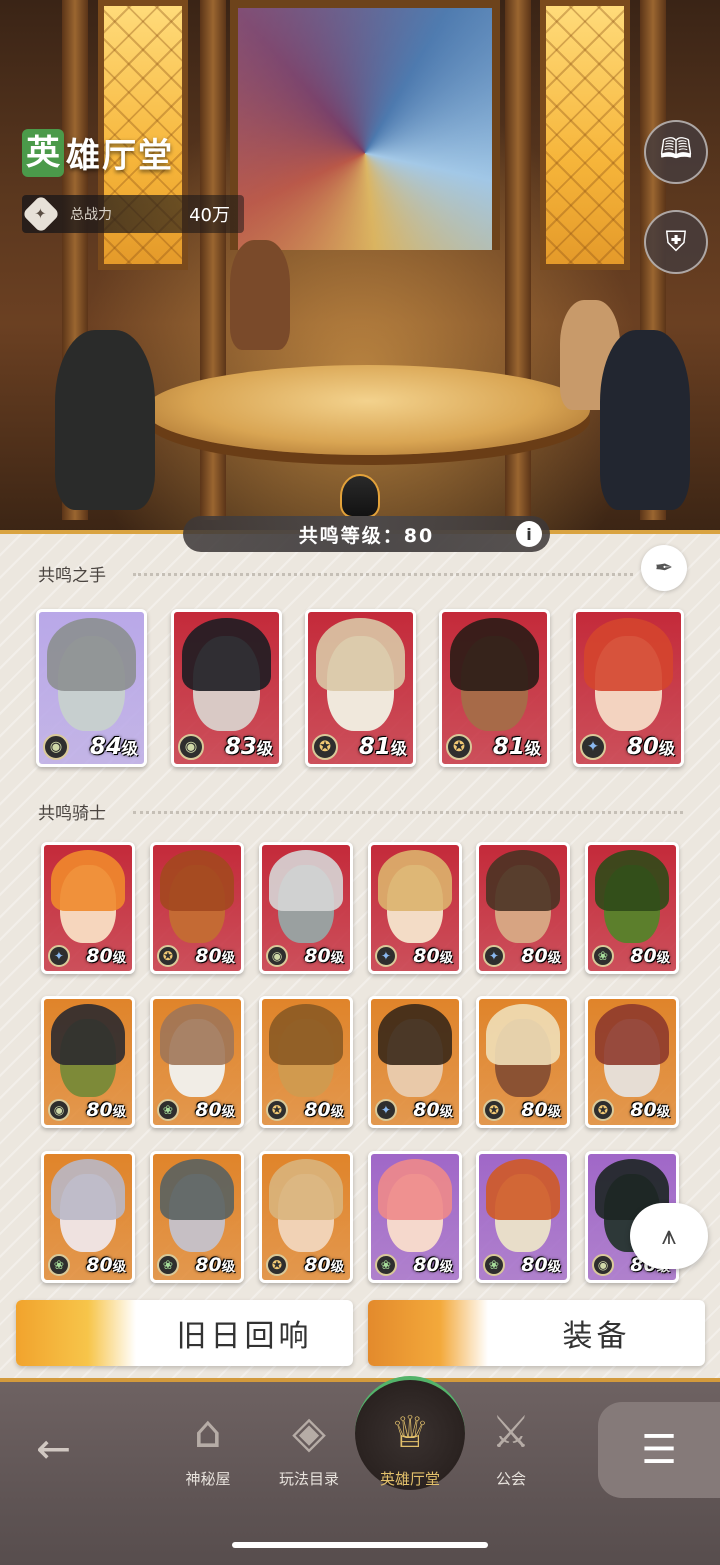  I want to click on nav-mystery-house: ⌂ 神秘屋, so click(208, 1446).